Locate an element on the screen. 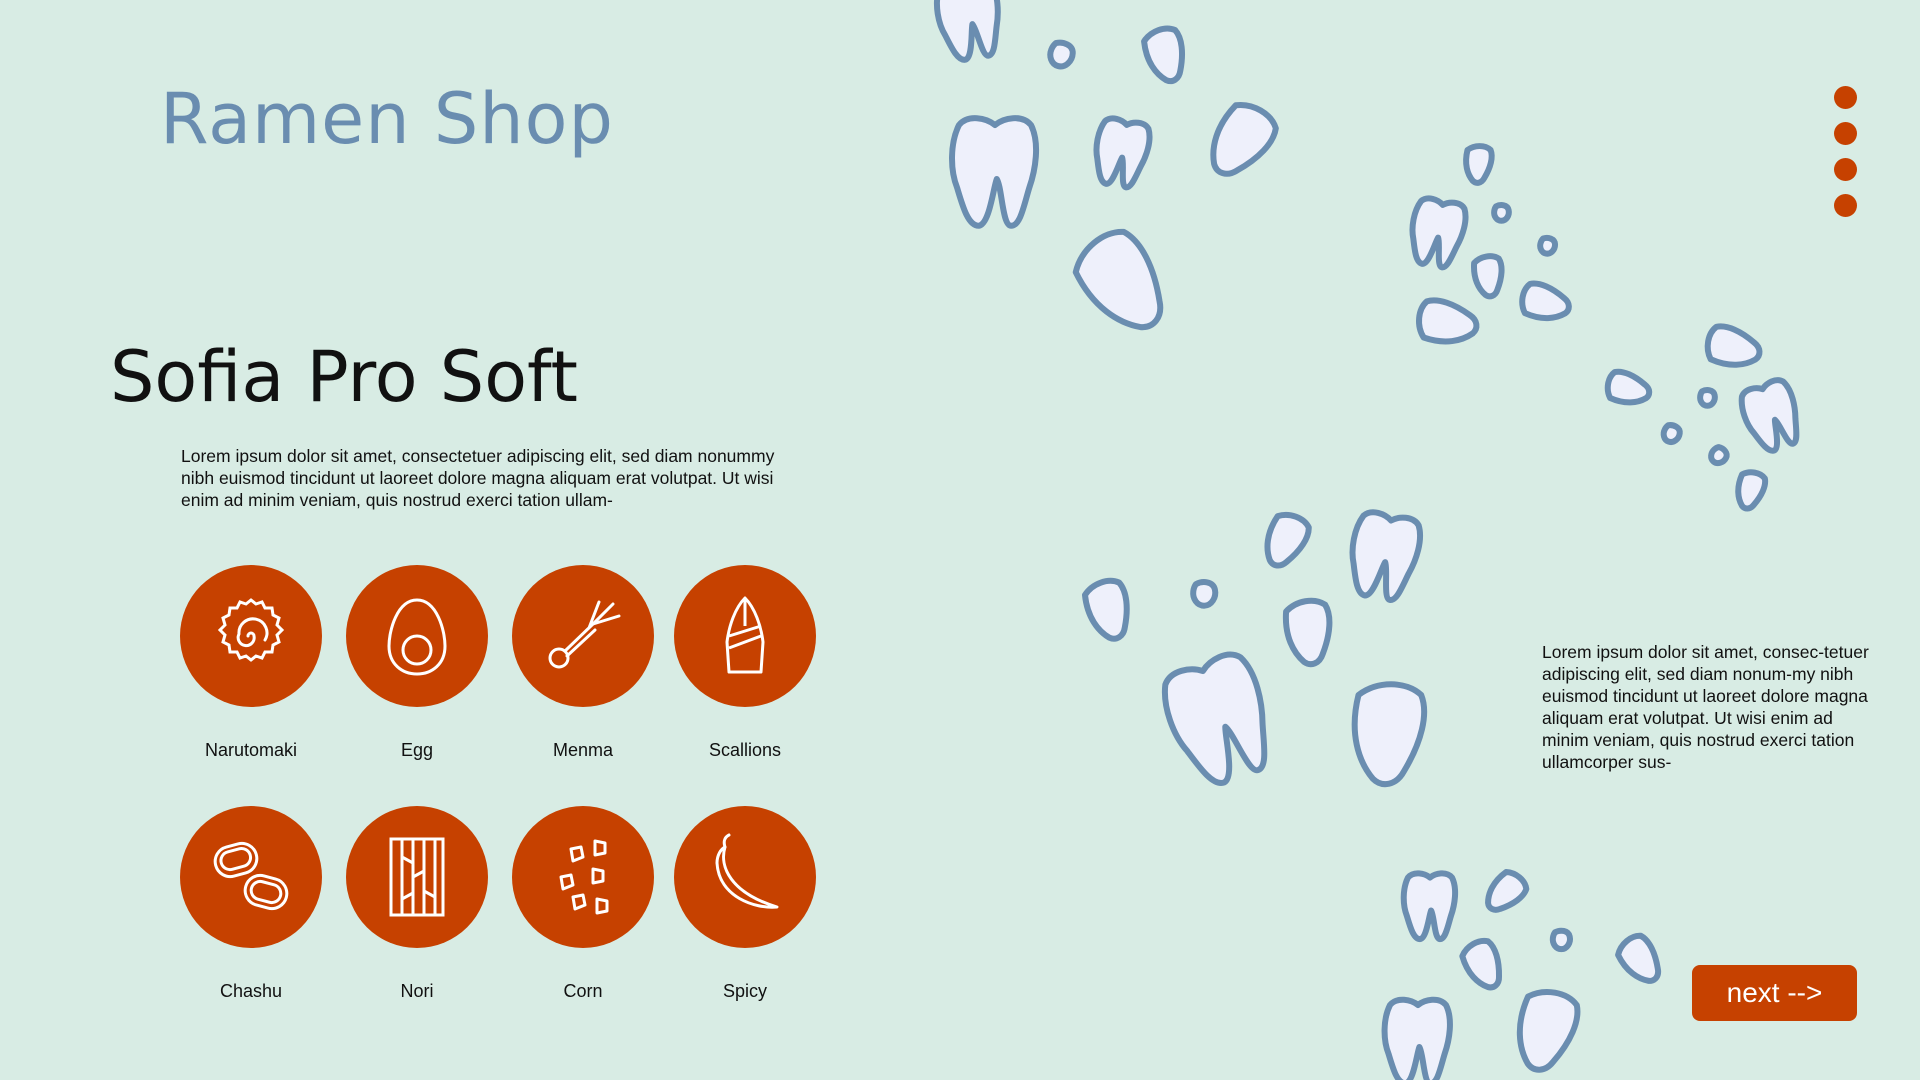 This screenshot has width=1920, height=1080. menma-icon is located at coordinates (584, 634).